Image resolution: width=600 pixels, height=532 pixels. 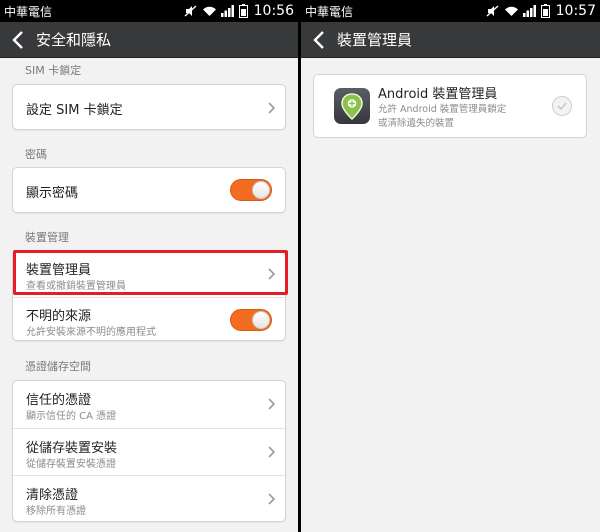 I want to click on unknown-sources-label: 不明的來源, so click(x=59, y=316).